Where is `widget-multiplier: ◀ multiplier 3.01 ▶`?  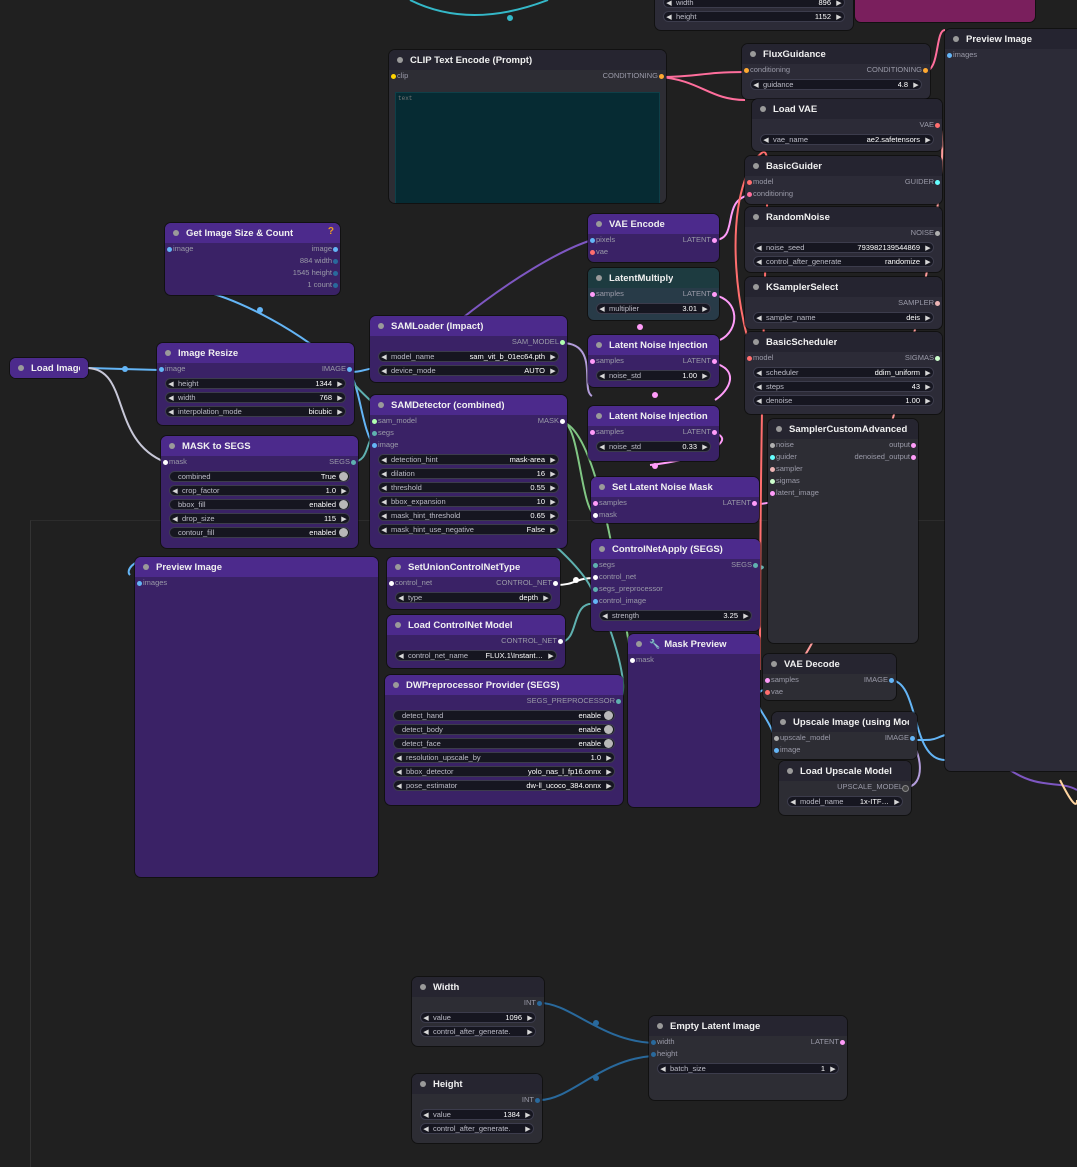 widget-multiplier: ◀ multiplier 3.01 ▶ is located at coordinates (653, 308).